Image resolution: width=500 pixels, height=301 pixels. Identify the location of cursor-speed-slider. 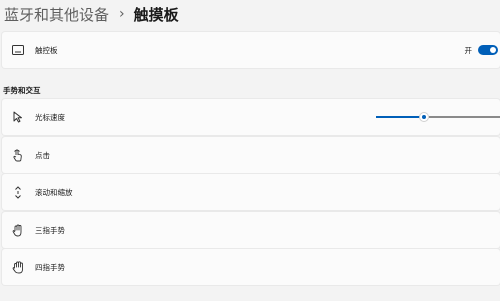
(438, 117).